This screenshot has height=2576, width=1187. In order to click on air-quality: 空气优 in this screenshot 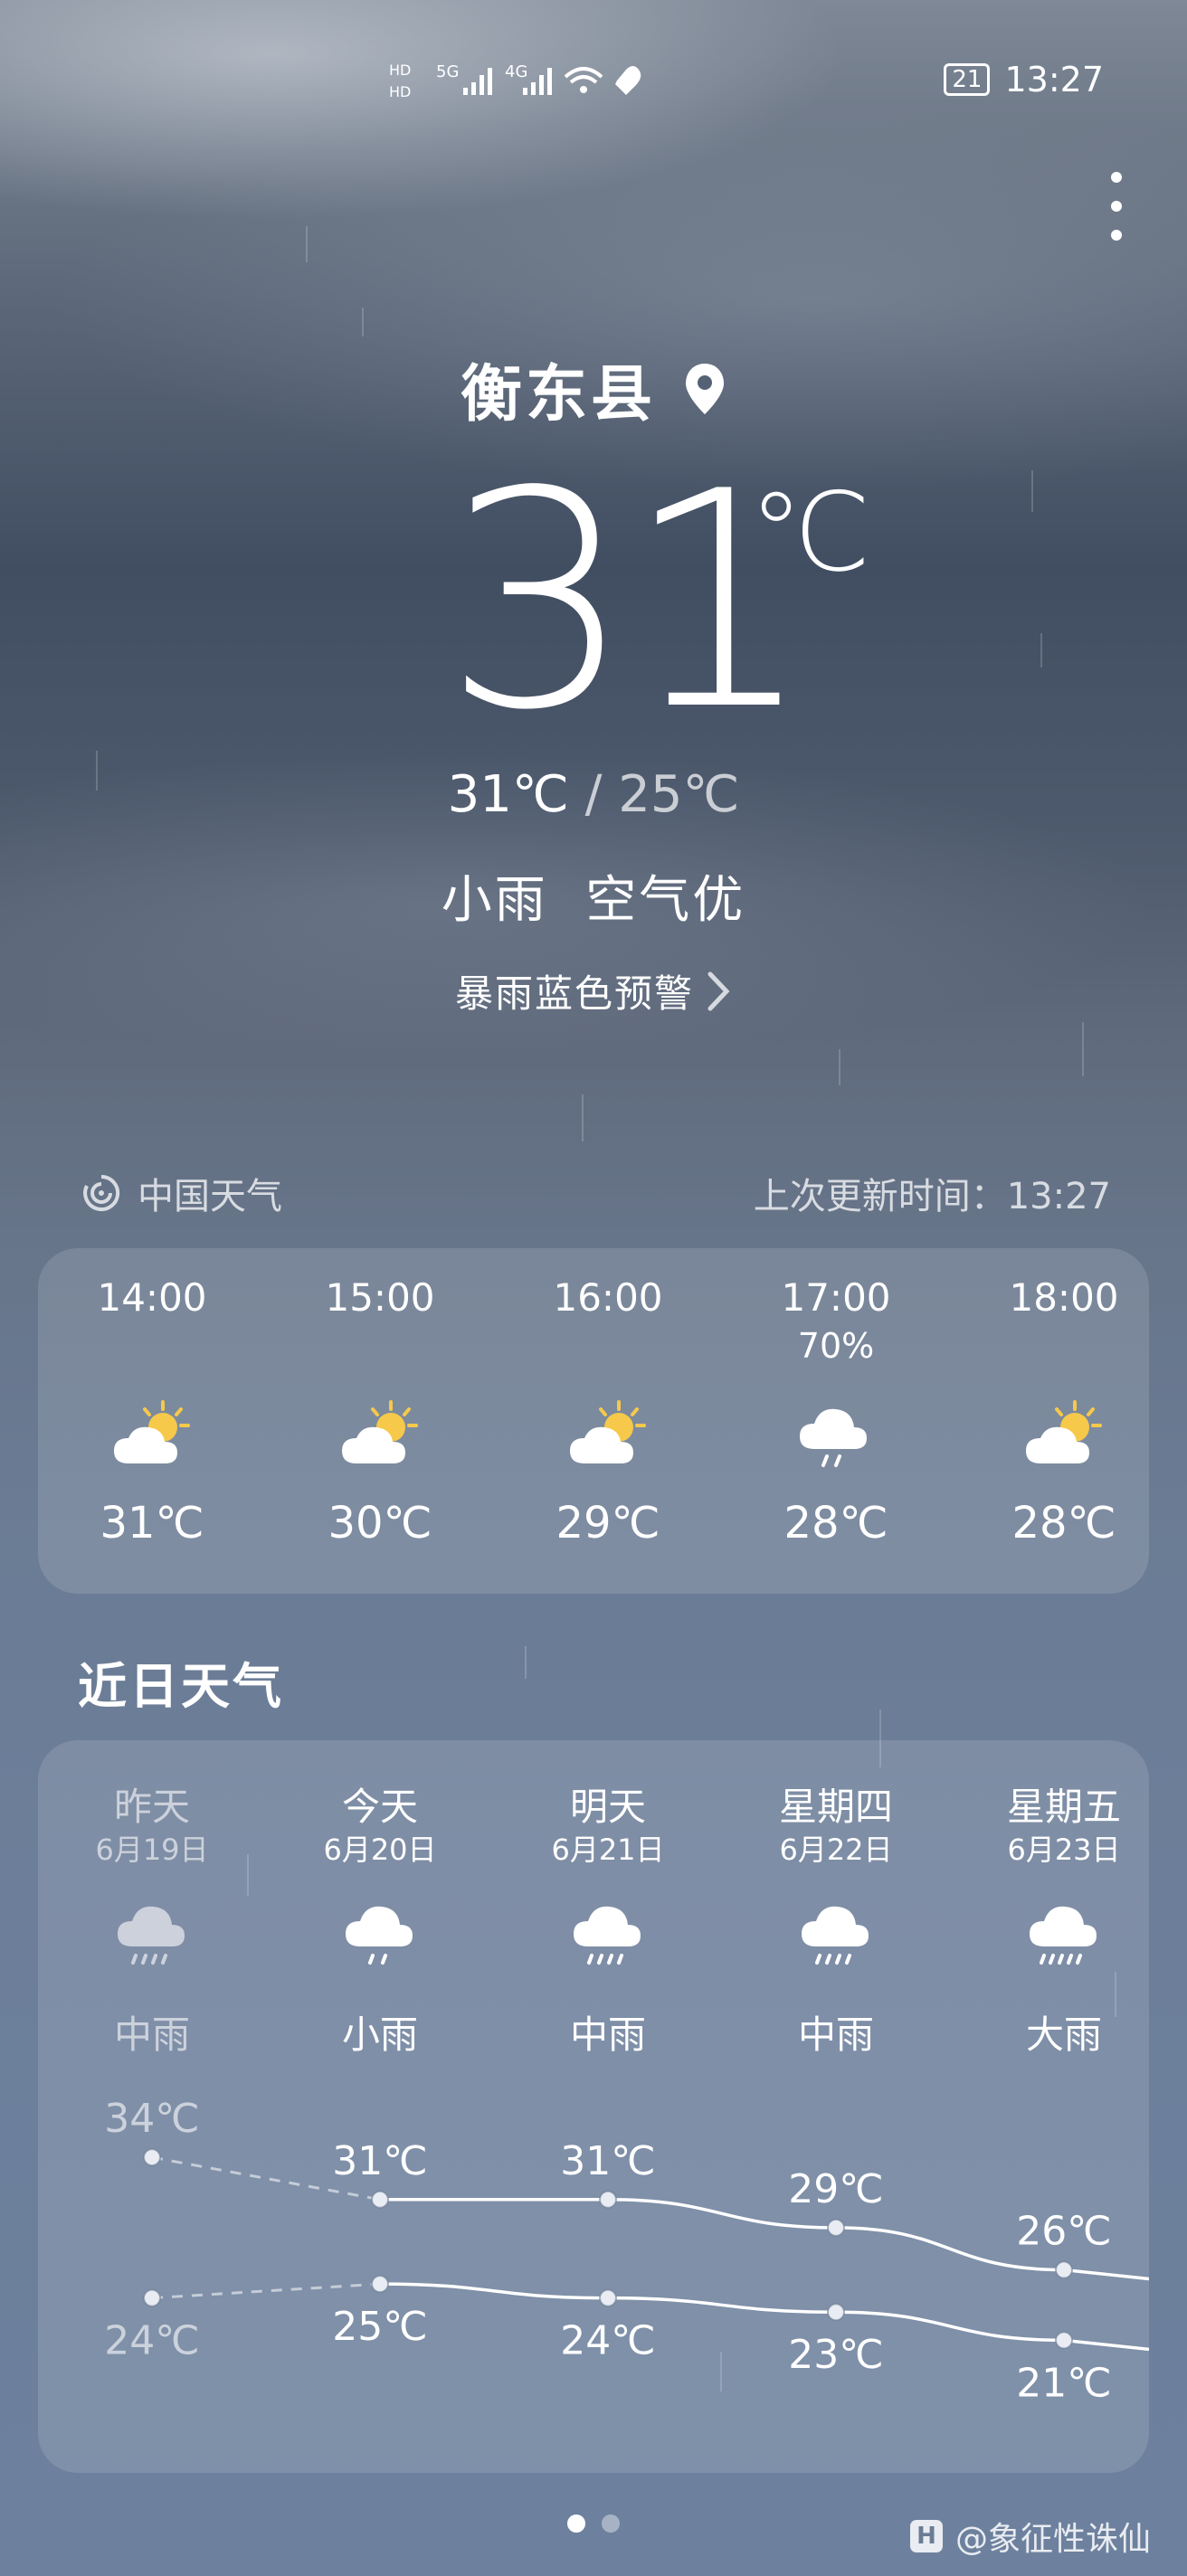, I will do `click(665, 901)`.